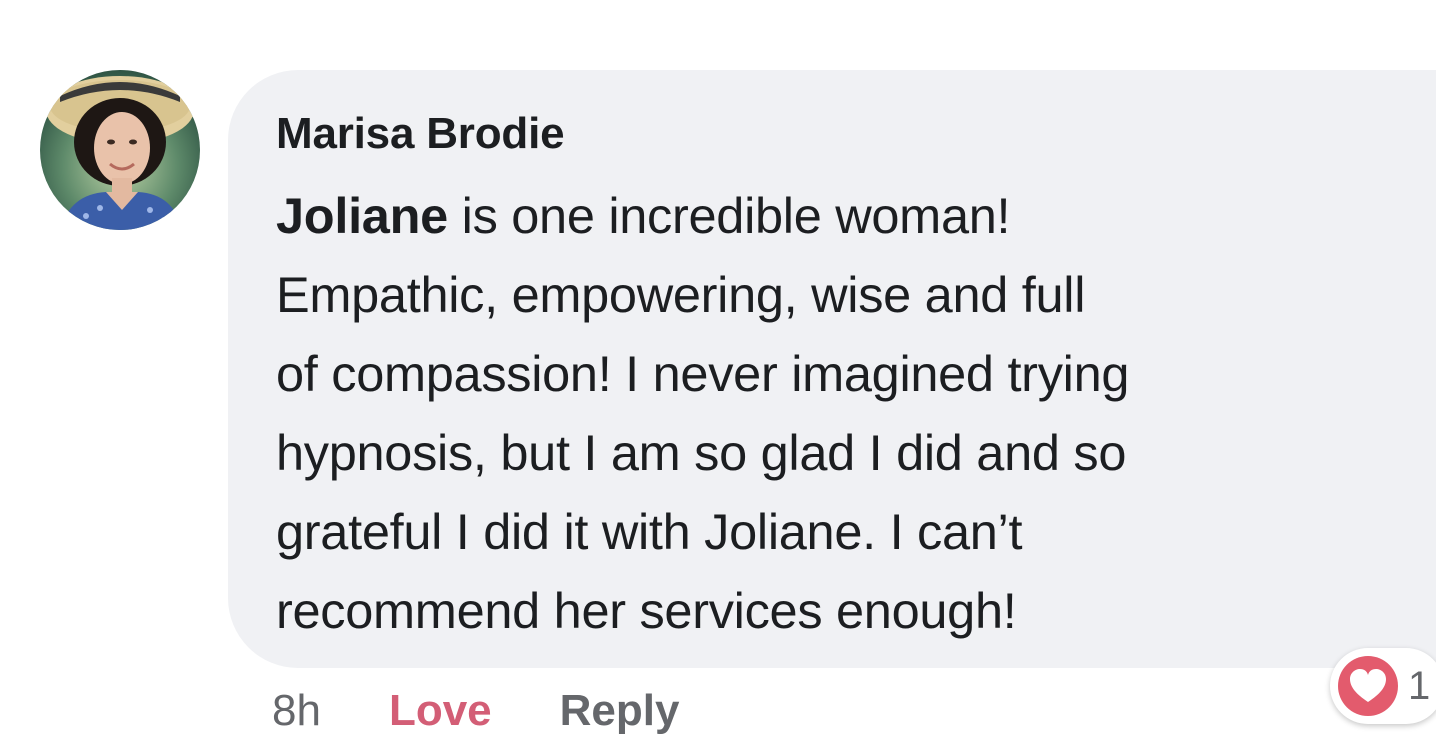 Image resolution: width=1436 pixels, height=754 pixels. Describe the element at coordinates (1419, 685) in the screenshot. I see `reaction-count: 1` at that location.